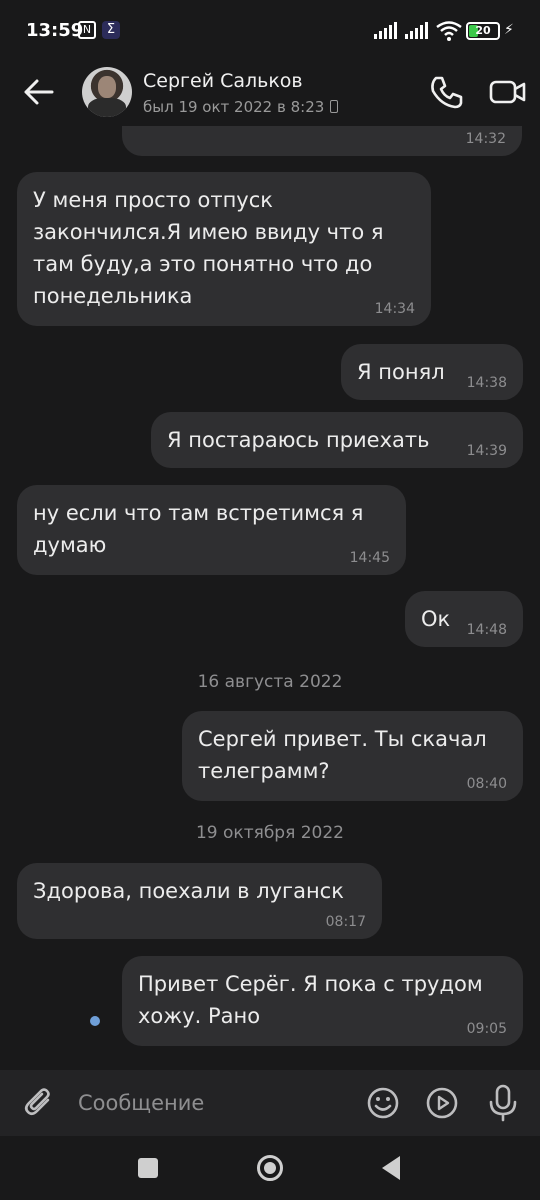  I want to click on back-triangle-icon, so click(391, 1168).